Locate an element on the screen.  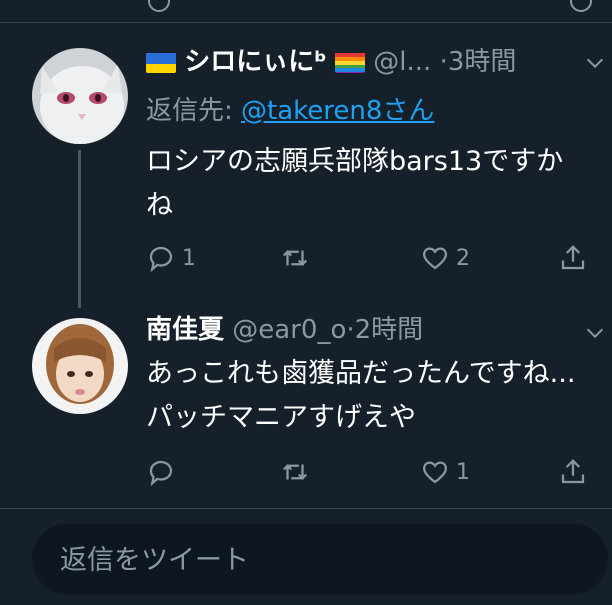
divider is located at coordinates (306, 508).